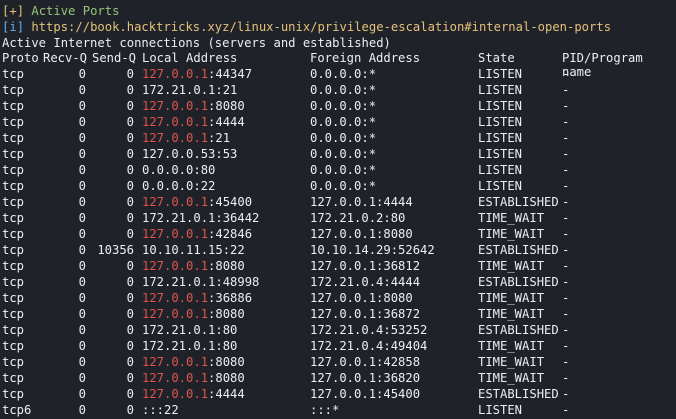  I want to click on cell-foreign-address: 127.0.0.1:36820, so click(365, 378).